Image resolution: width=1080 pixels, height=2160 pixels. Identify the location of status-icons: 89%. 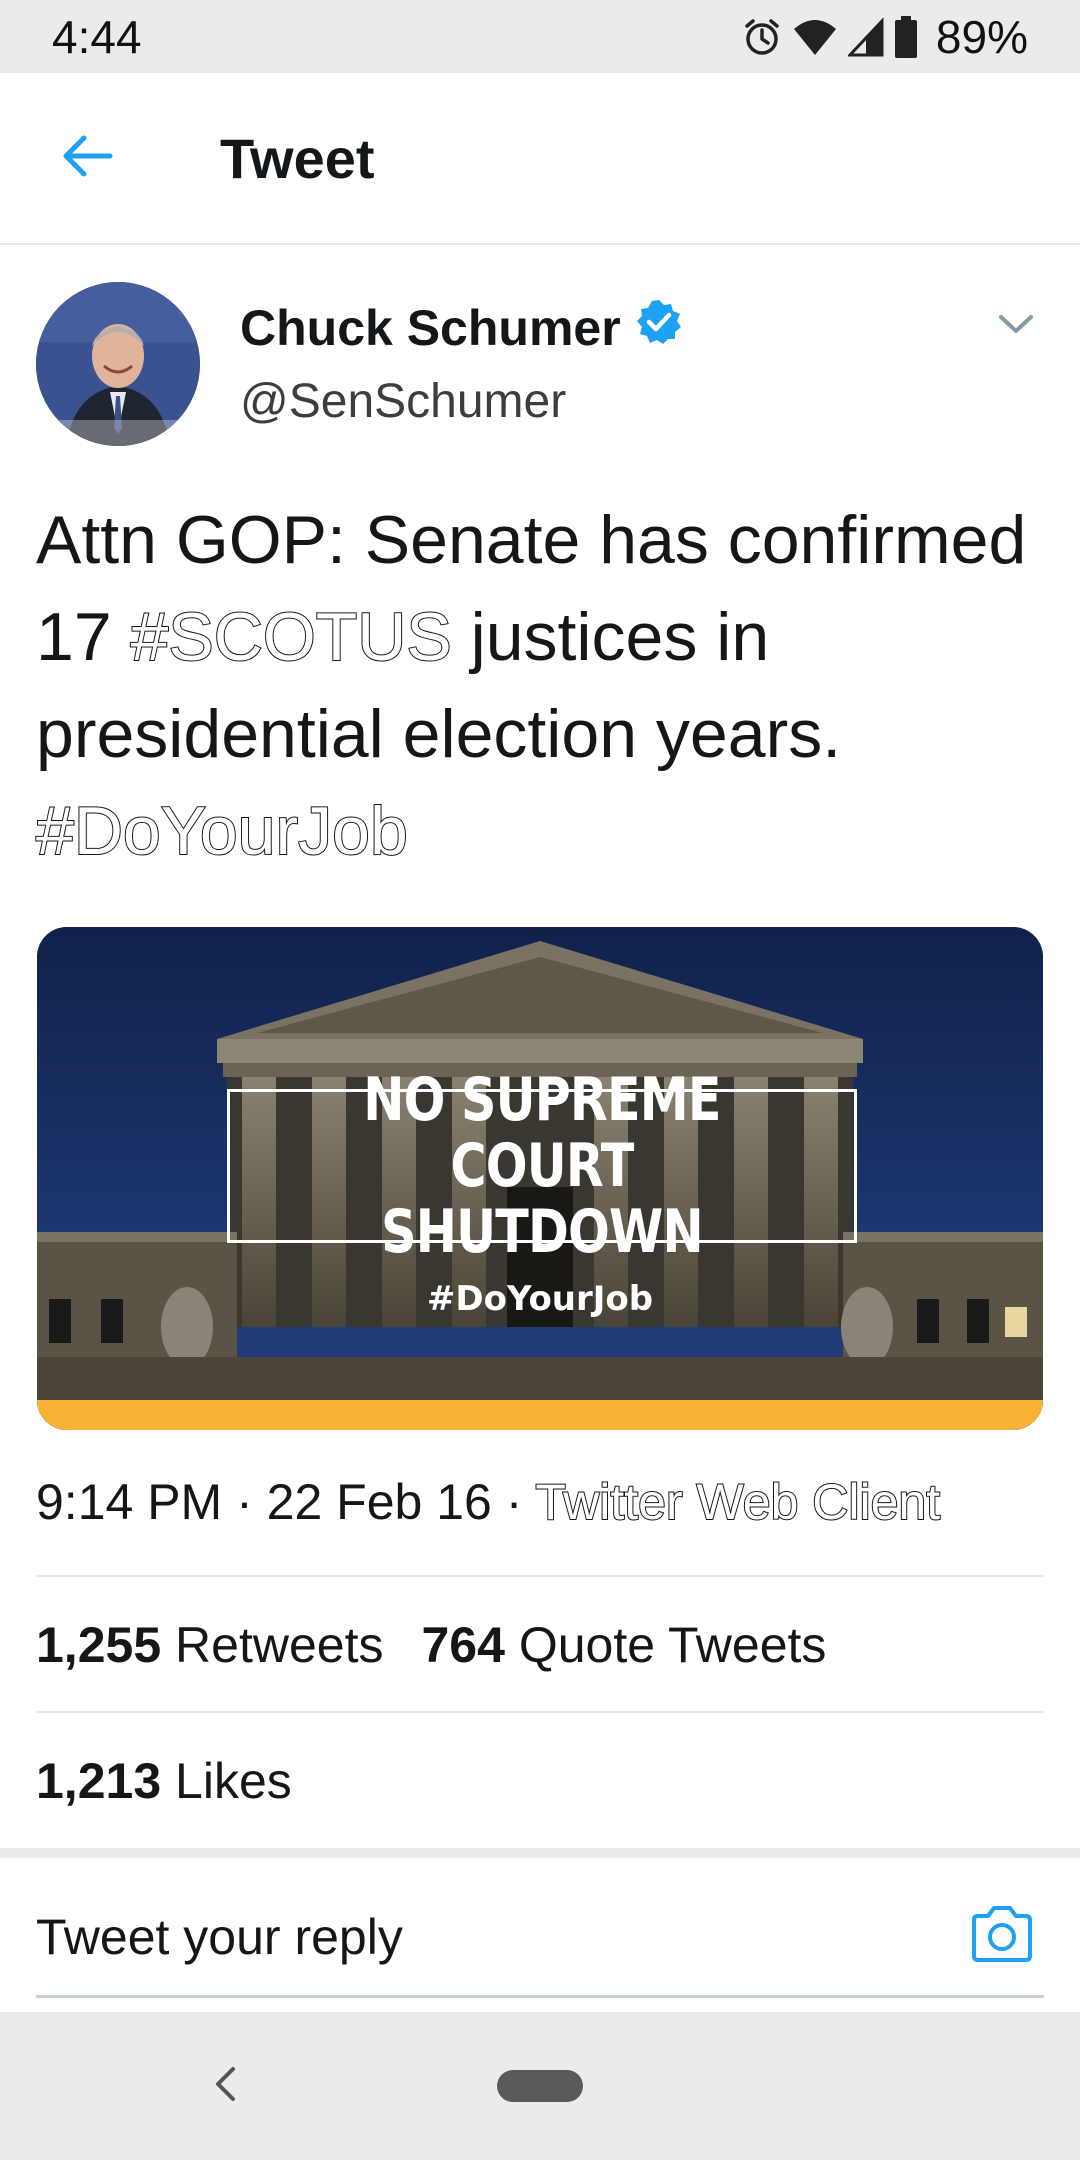
(885, 37).